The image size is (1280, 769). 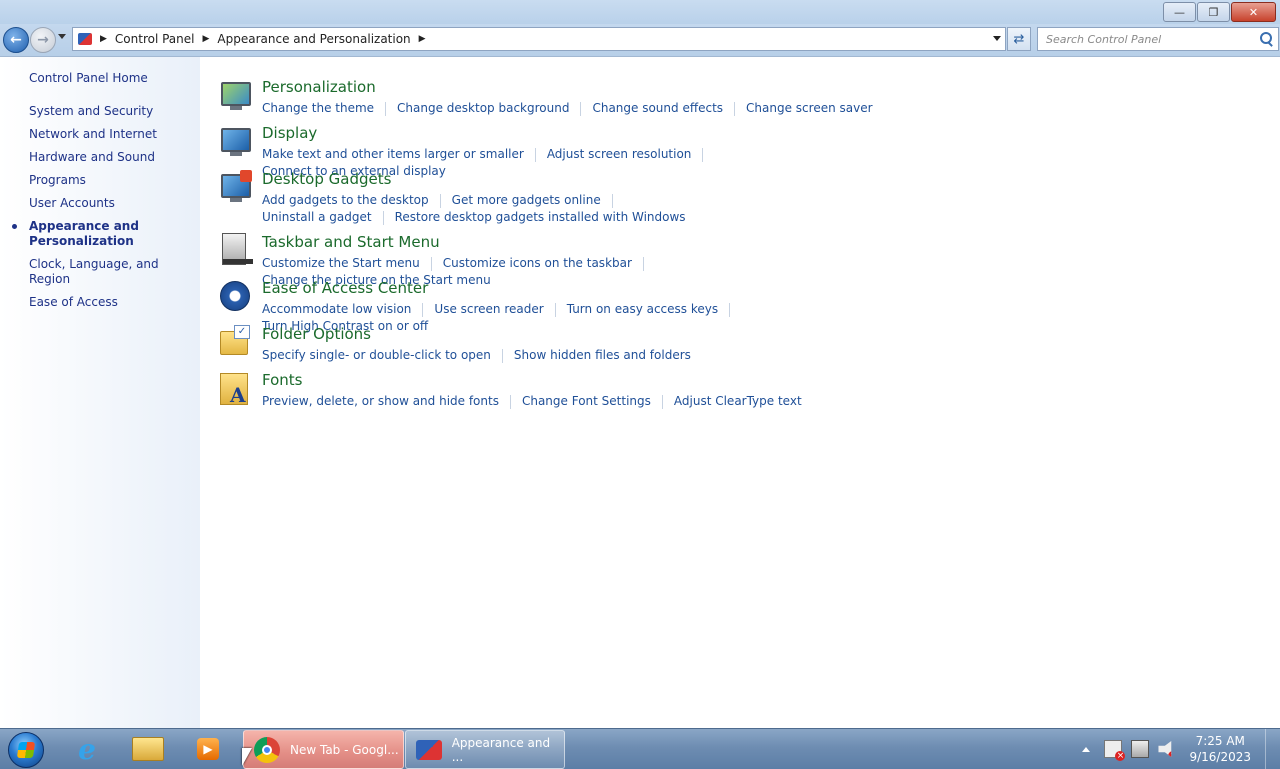 I want to click on sidebar-home-link: Control Panel Home, so click(x=88, y=78).